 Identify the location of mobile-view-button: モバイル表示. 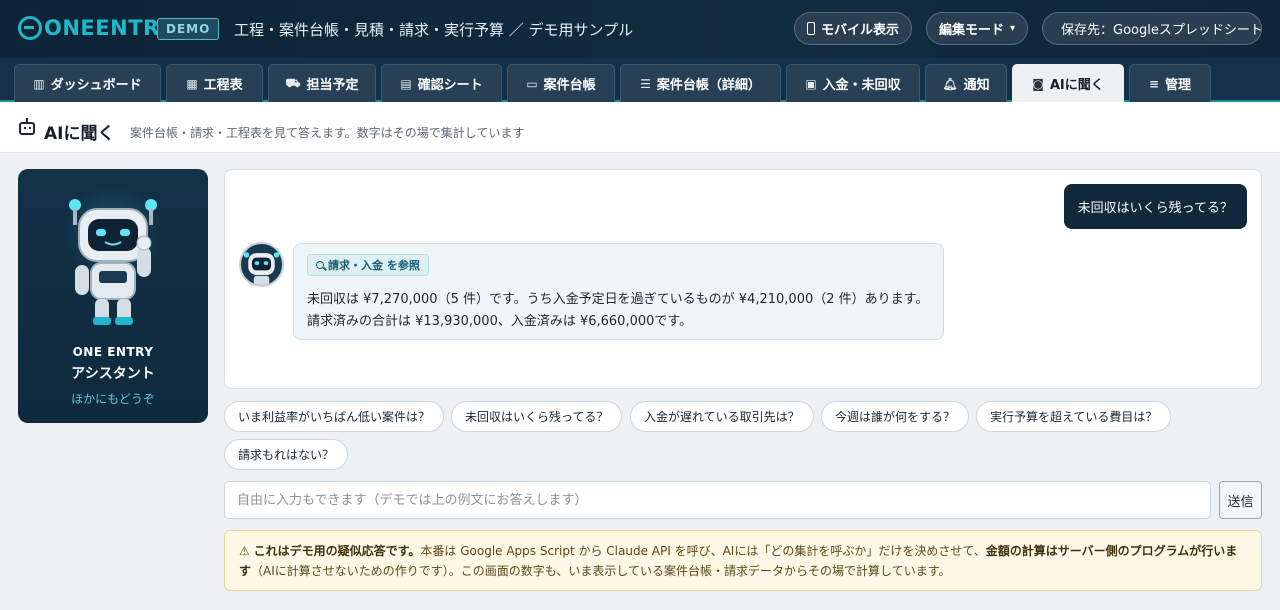
(853, 28).